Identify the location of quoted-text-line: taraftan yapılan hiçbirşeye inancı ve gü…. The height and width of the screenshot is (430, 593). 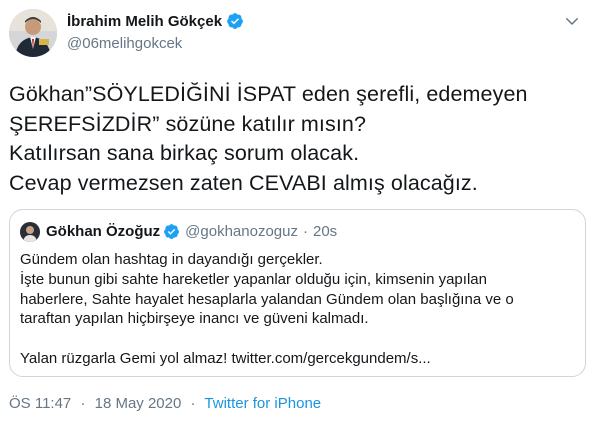
(194, 319).